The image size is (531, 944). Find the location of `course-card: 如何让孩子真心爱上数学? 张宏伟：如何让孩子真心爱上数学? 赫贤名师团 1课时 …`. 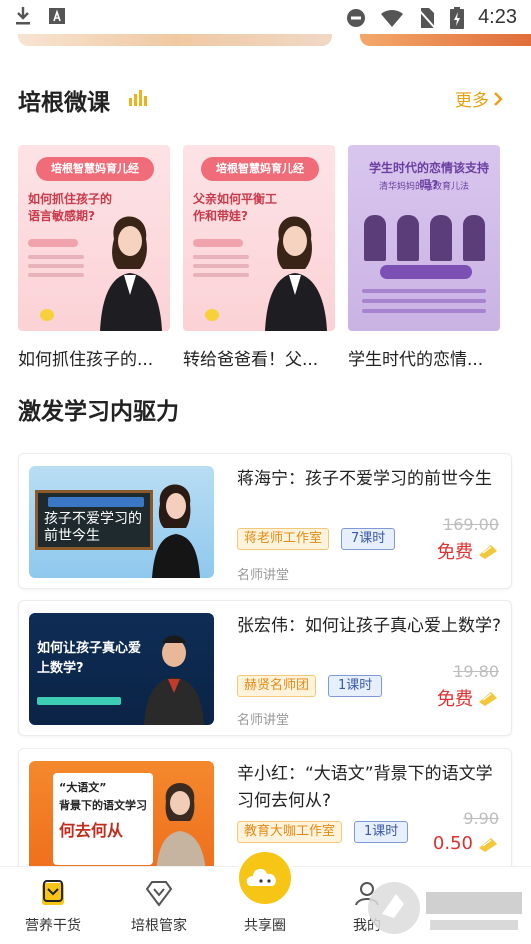

course-card: 如何让孩子真心爱上数学? 张宏伟：如何让孩子真心爱上数学? 赫贤名师团 1课时 … is located at coordinates (265, 668).